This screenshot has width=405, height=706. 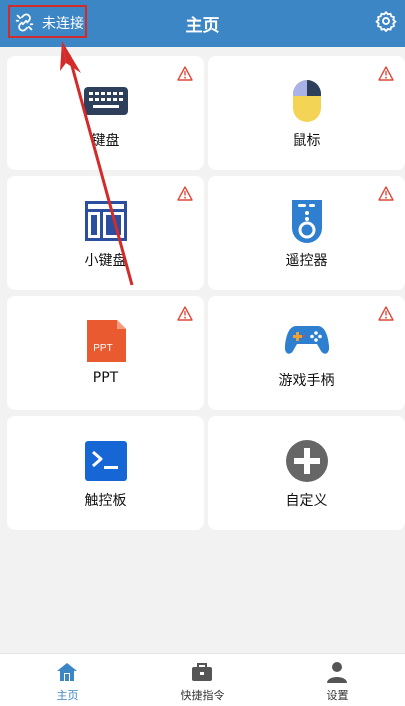 What do you see at coordinates (105, 141) in the screenshot?
I see `card-label: 键盘` at bounding box center [105, 141].